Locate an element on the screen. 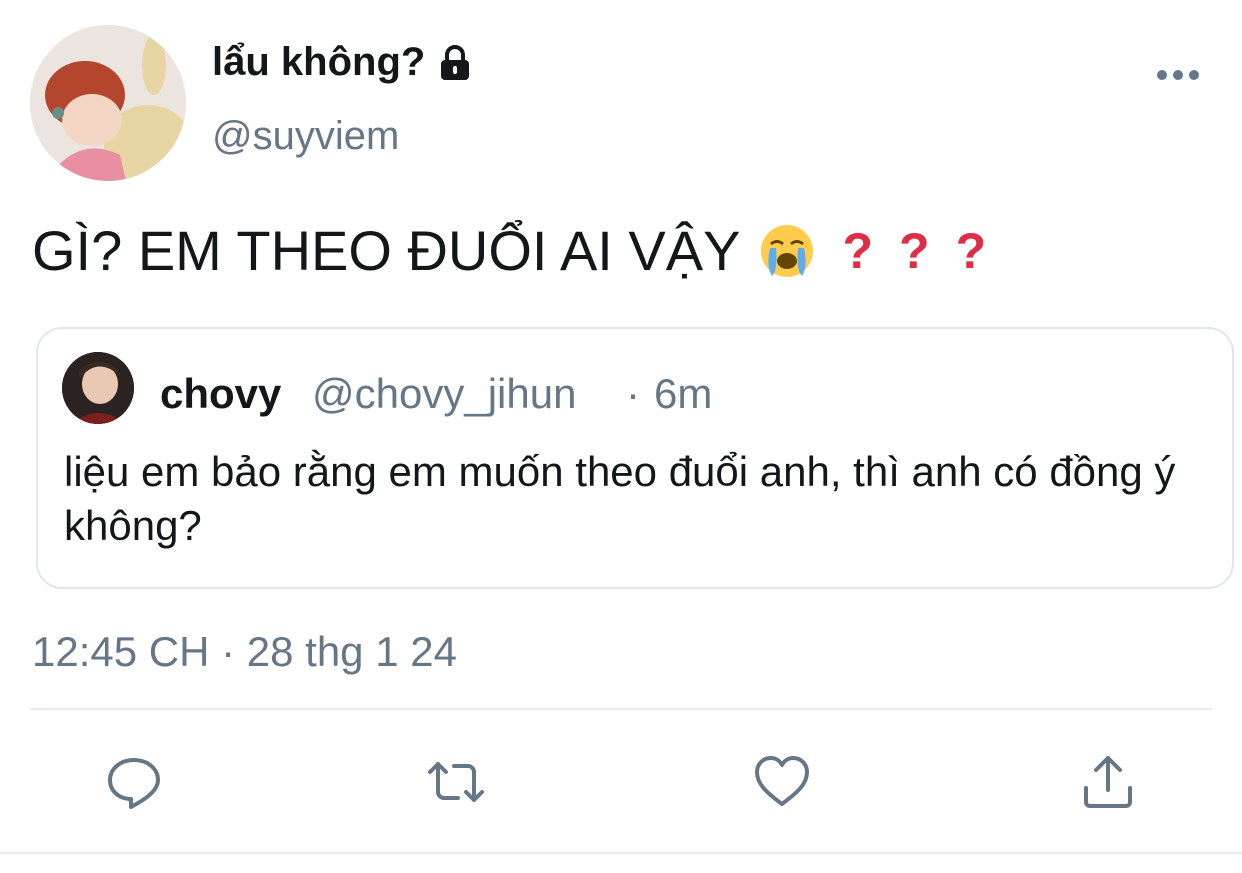  share-button is located at coordinates (1108, 782).